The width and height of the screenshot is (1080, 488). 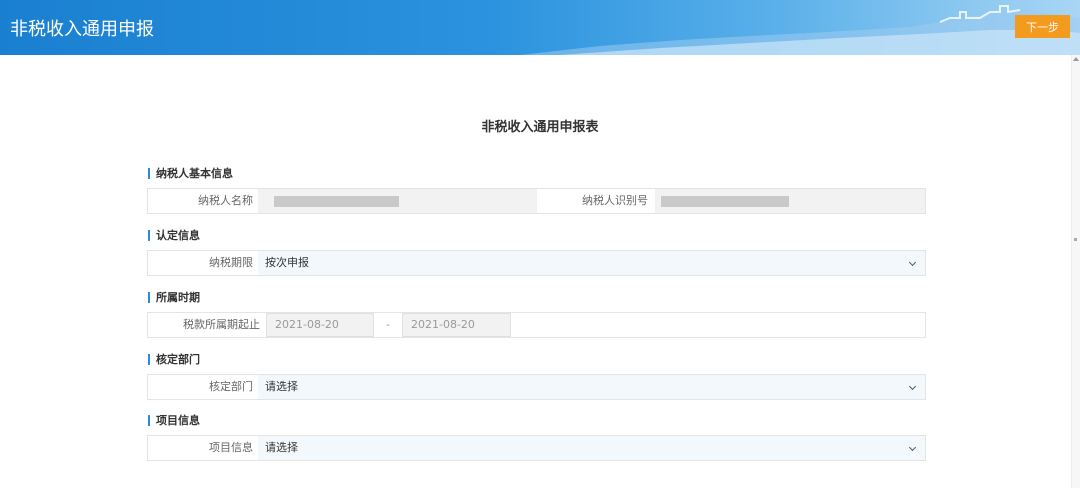 What do you see at coordinates (174, 420) in the screenshot?
I see `section-title-project: 项目信息` at bounding box center [174, 420].